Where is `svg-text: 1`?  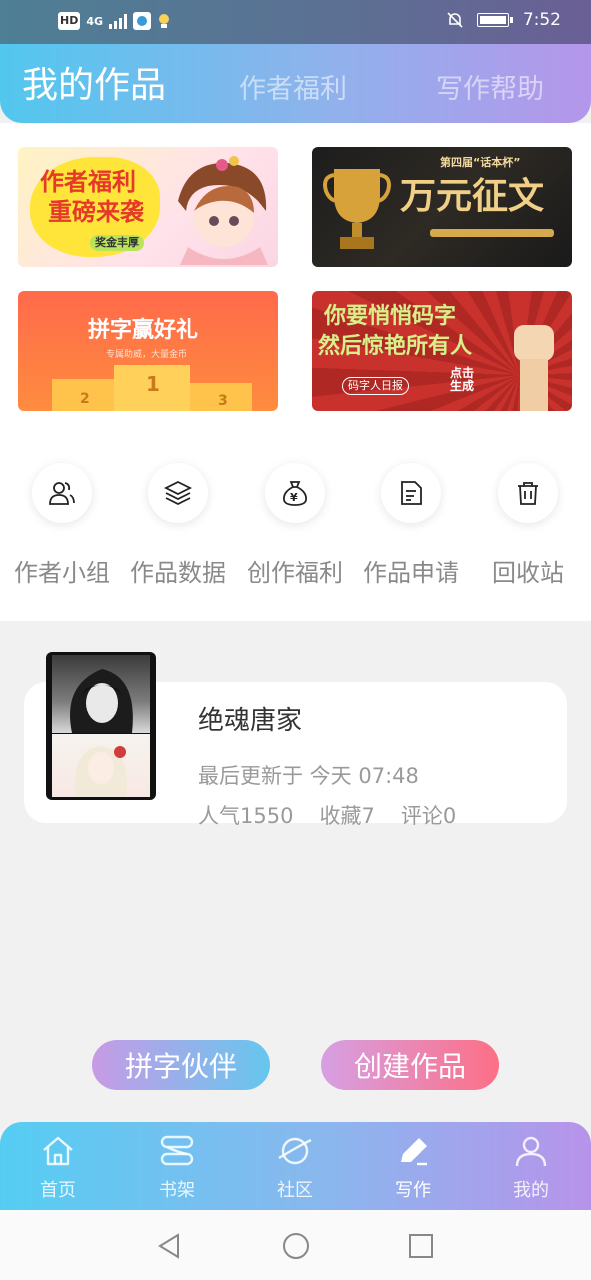
svg-text: 1 is located at coordinates (153, 384).